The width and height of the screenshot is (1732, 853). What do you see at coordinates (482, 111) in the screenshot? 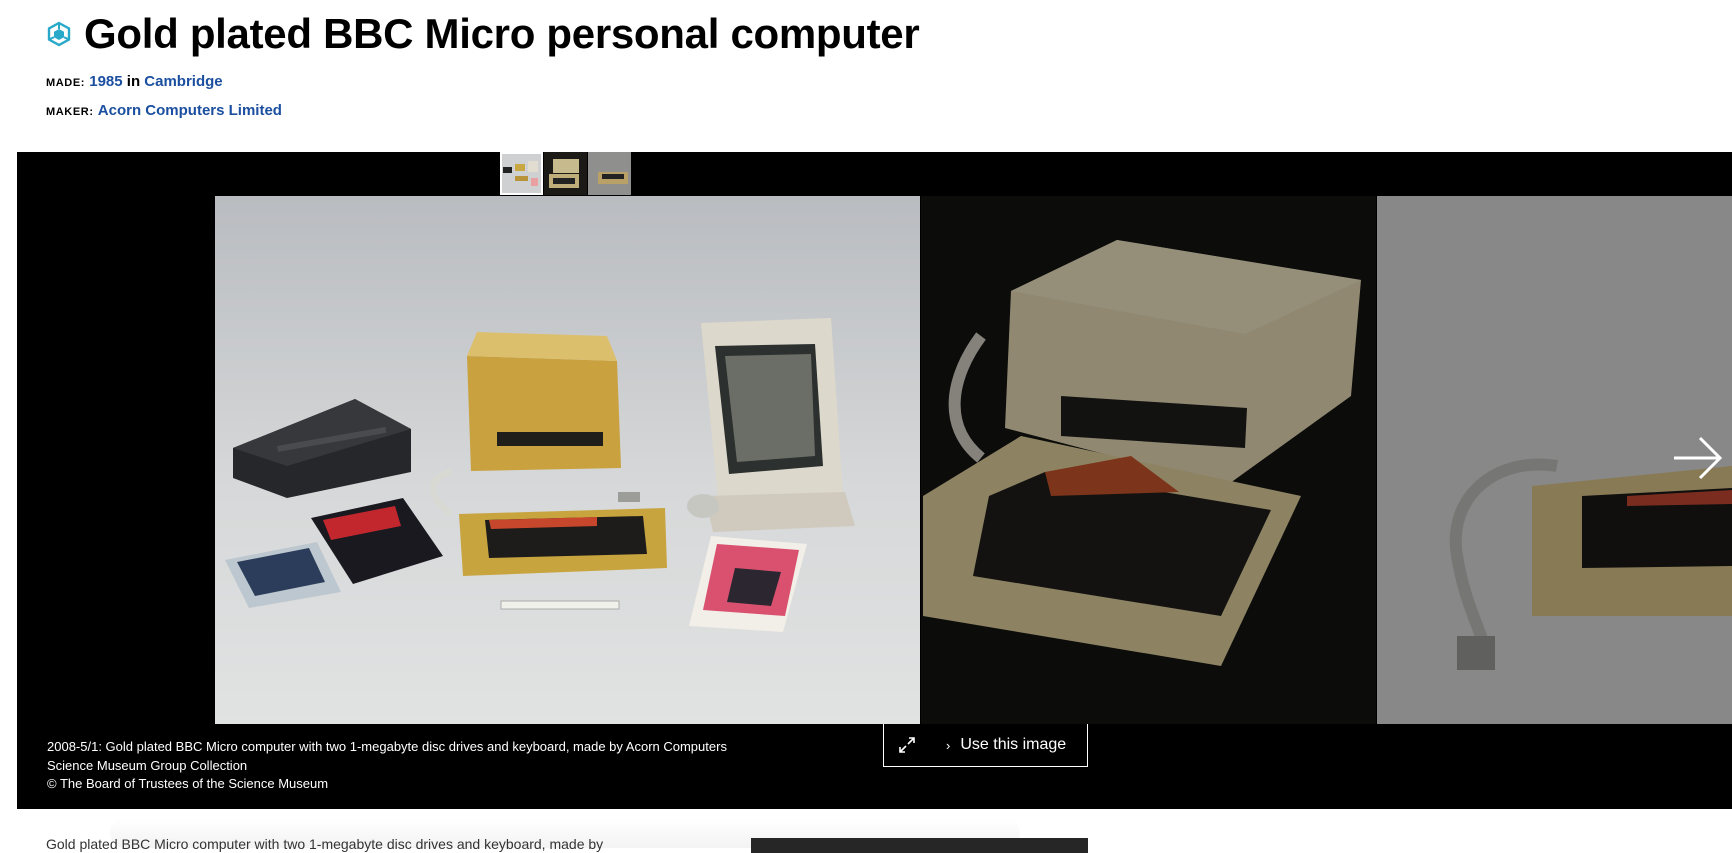
I see `maker-row: MAKER: Acorn Computers Limited` at bounding box center [482, 111].